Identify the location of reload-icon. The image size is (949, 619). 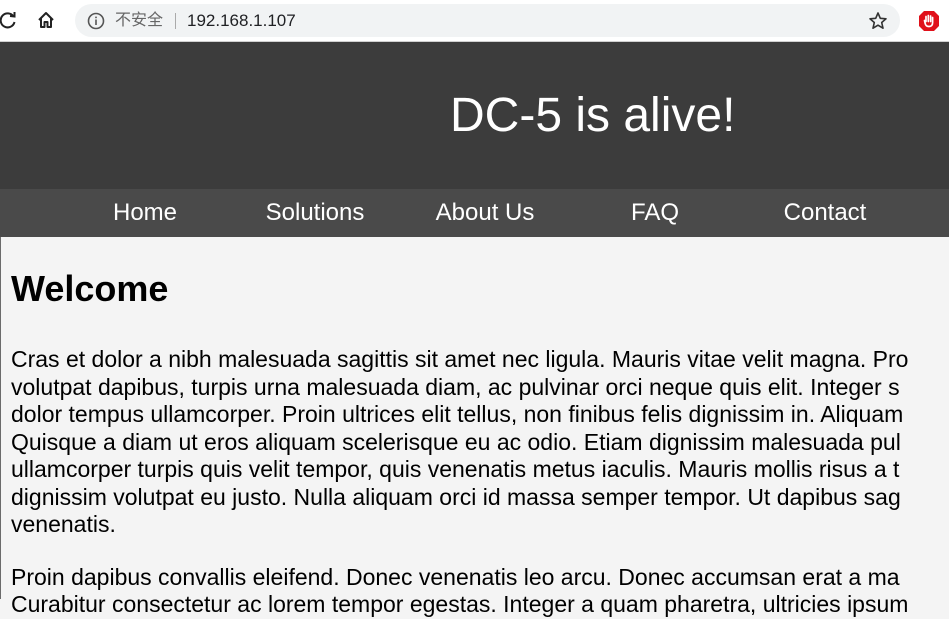
(8, 20).